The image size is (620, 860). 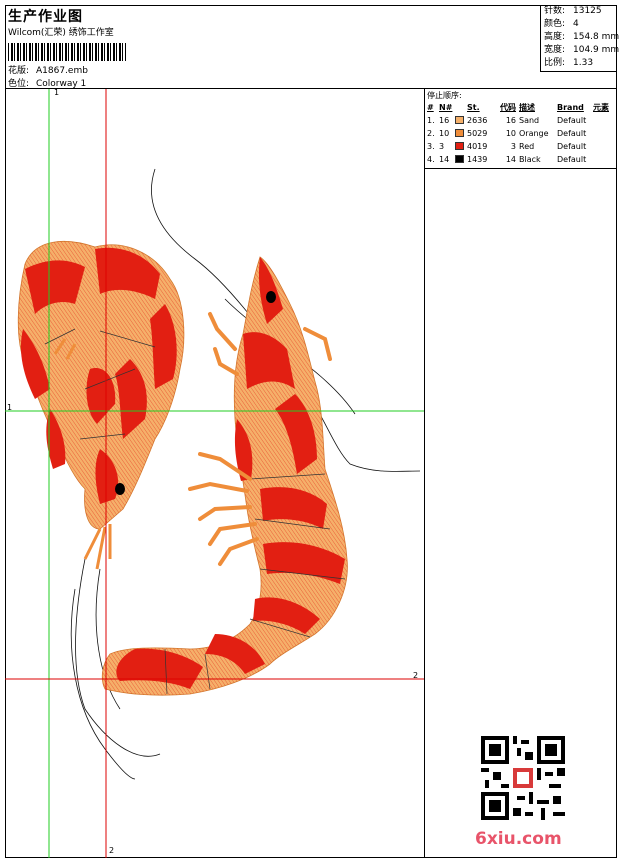 I want to click on axis-label-bottom: 2, so click(x=112, y=850).